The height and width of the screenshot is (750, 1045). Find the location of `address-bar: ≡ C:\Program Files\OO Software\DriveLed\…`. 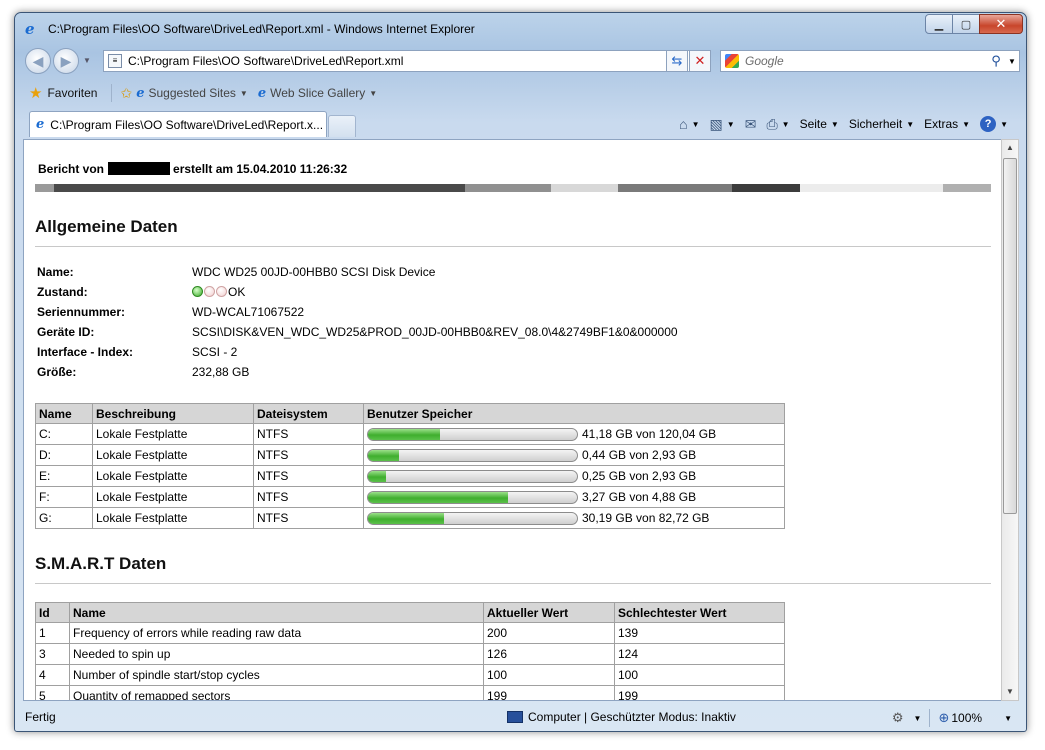

address-bar: ≡ C:\Program Files\OO Software\DriveLed\… is located at coordinates (398, 61).